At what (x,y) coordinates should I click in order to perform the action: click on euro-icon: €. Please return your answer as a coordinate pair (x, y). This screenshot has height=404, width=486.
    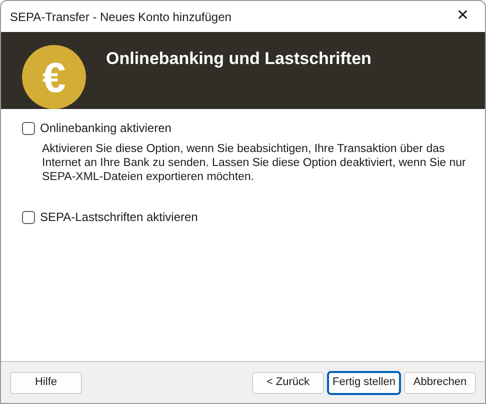
    Looking at the image, I should click on (54, 77).